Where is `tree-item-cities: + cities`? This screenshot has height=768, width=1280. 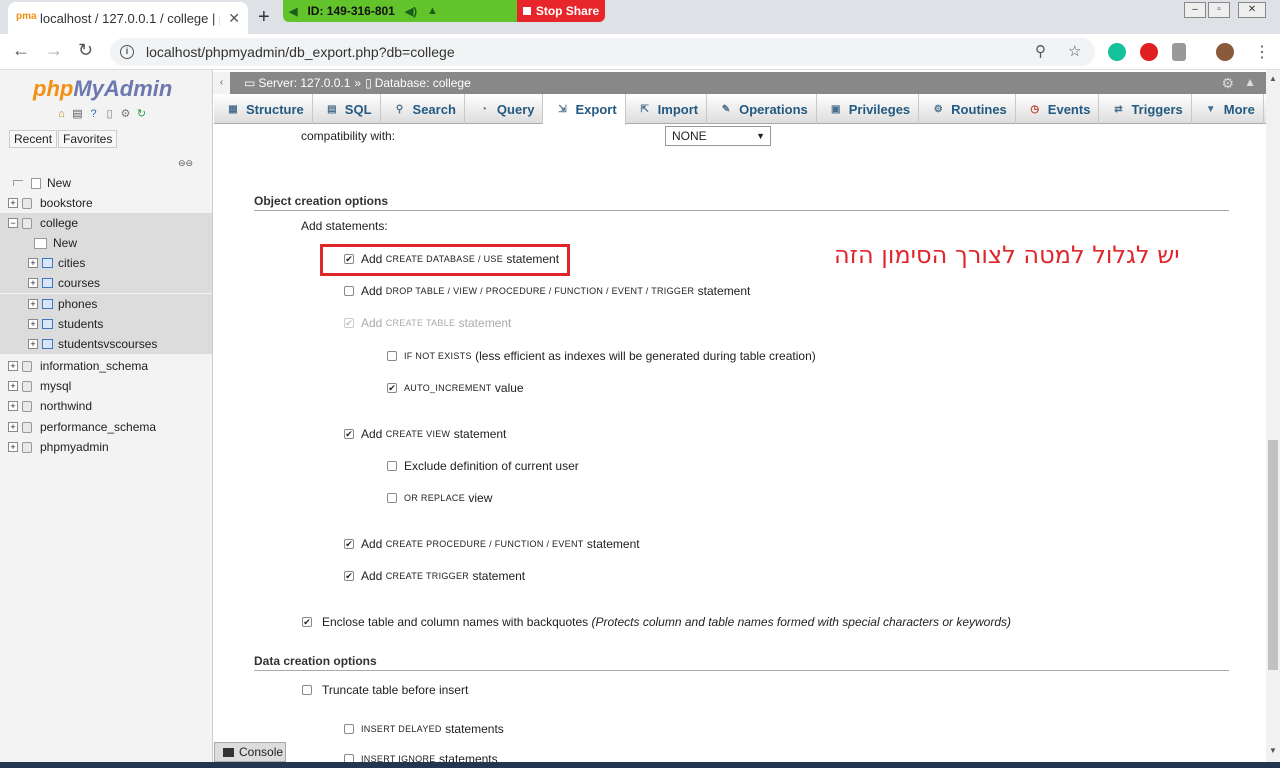
tree-item-cities: + cities is located at coordinates (106, 263).